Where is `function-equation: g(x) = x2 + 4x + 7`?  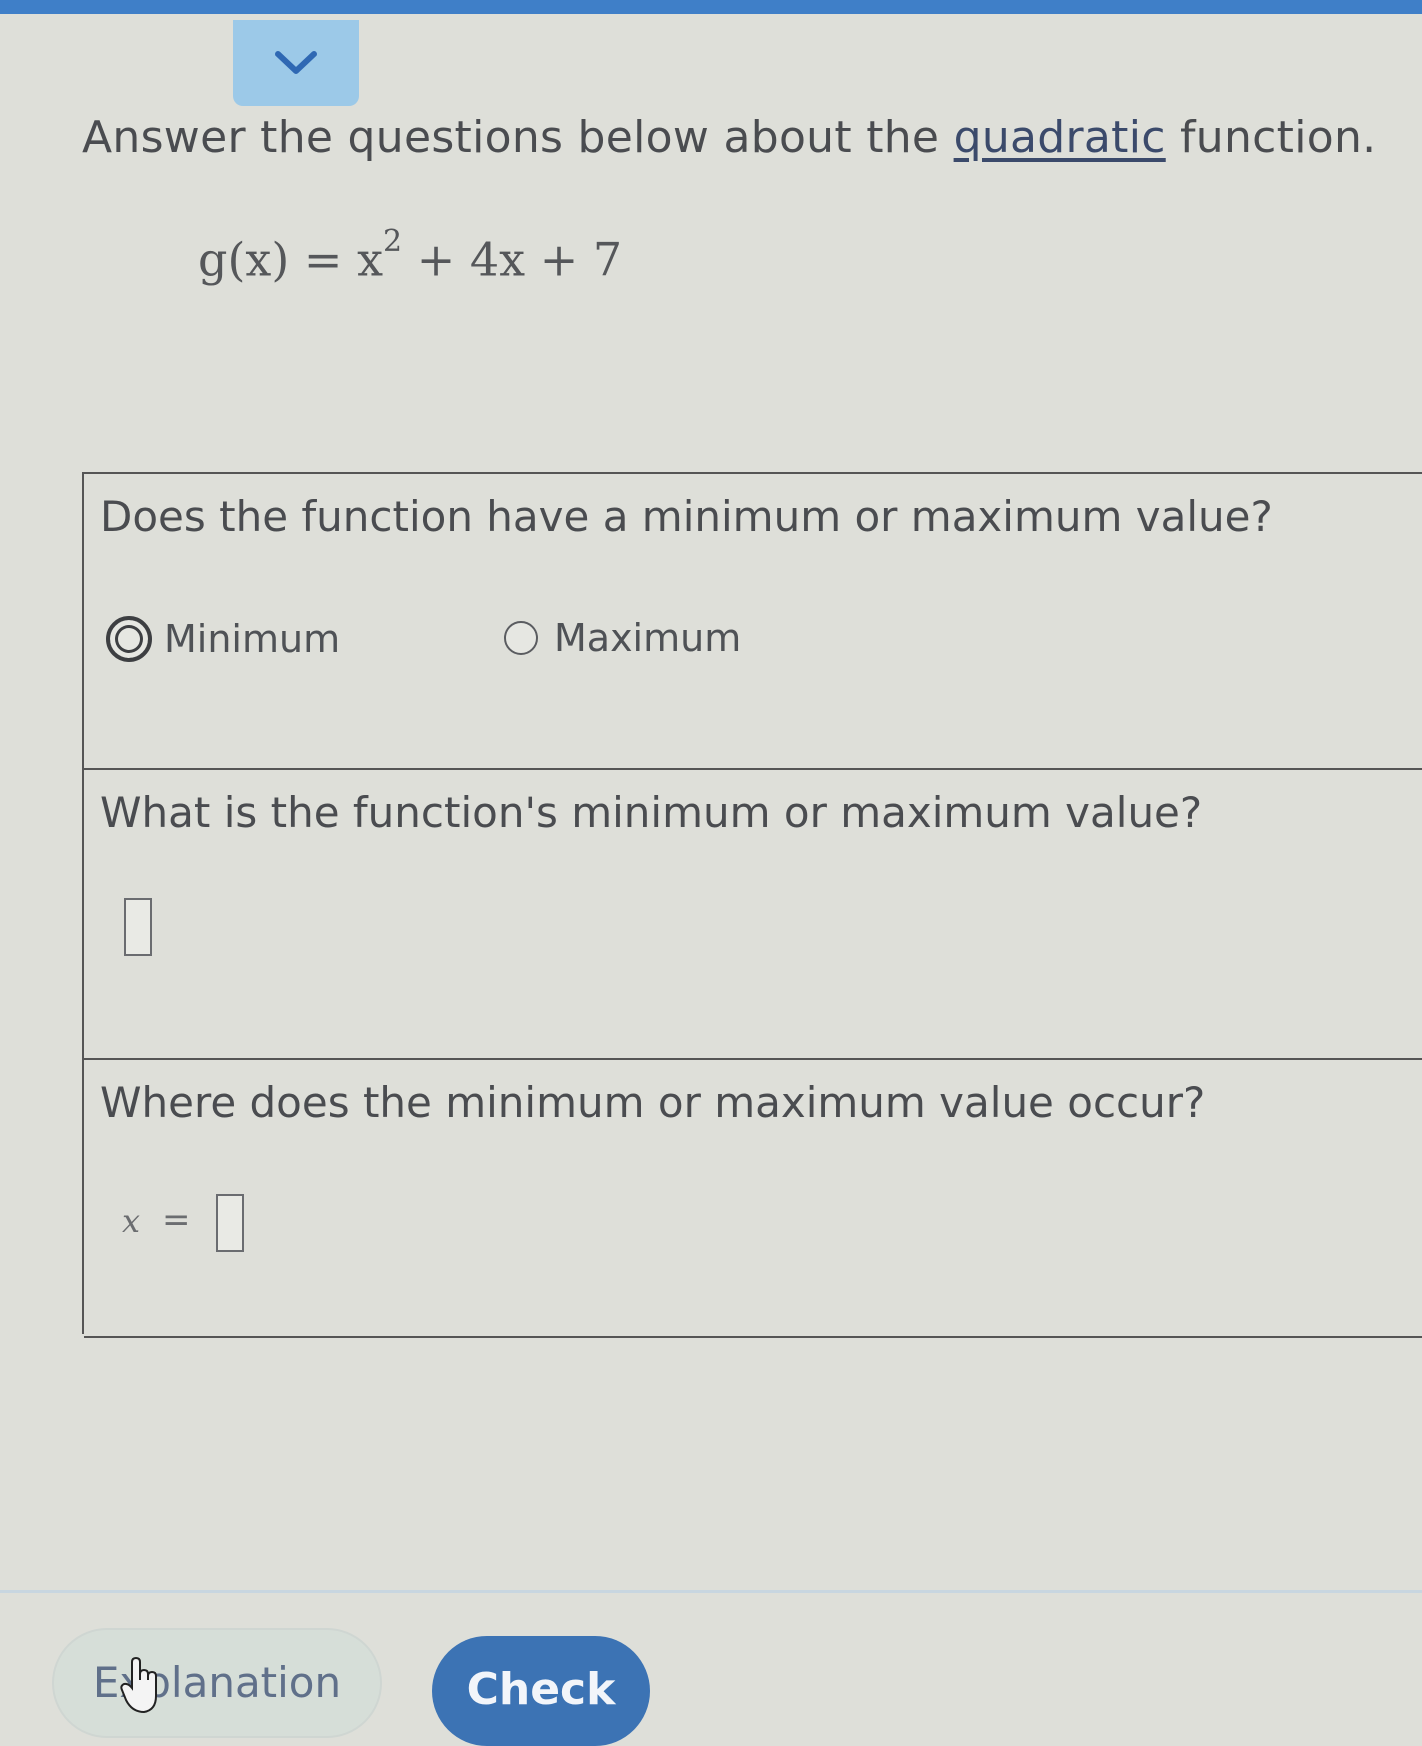 function-equation: g(x) = x2 + 4x + 7 is located at coordinates (410, 255).